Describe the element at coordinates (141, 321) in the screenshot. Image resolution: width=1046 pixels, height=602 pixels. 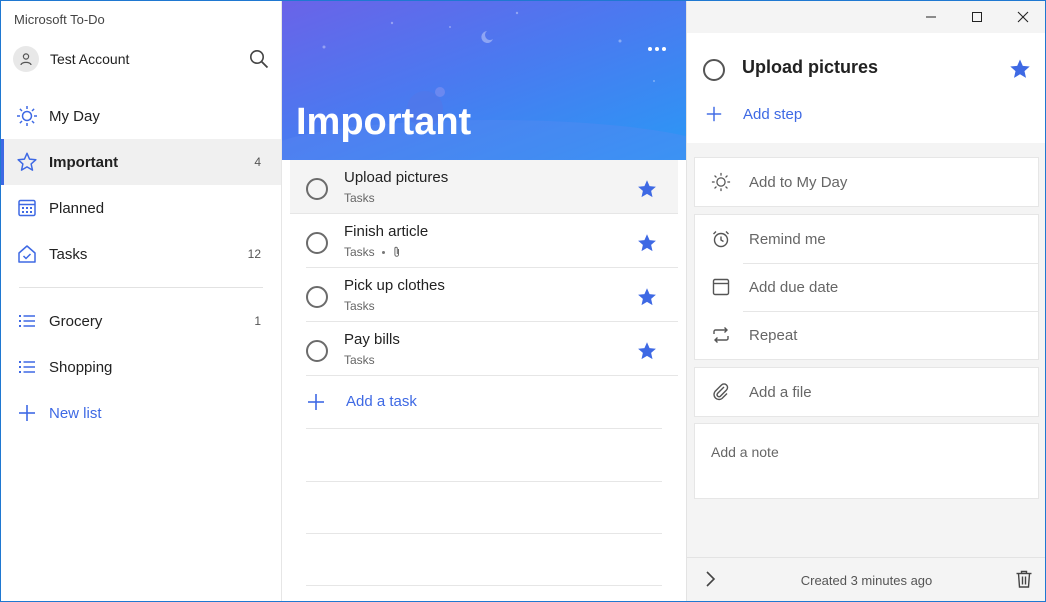
I see `sidebar-item-grocery: Grocery 1` at that location.